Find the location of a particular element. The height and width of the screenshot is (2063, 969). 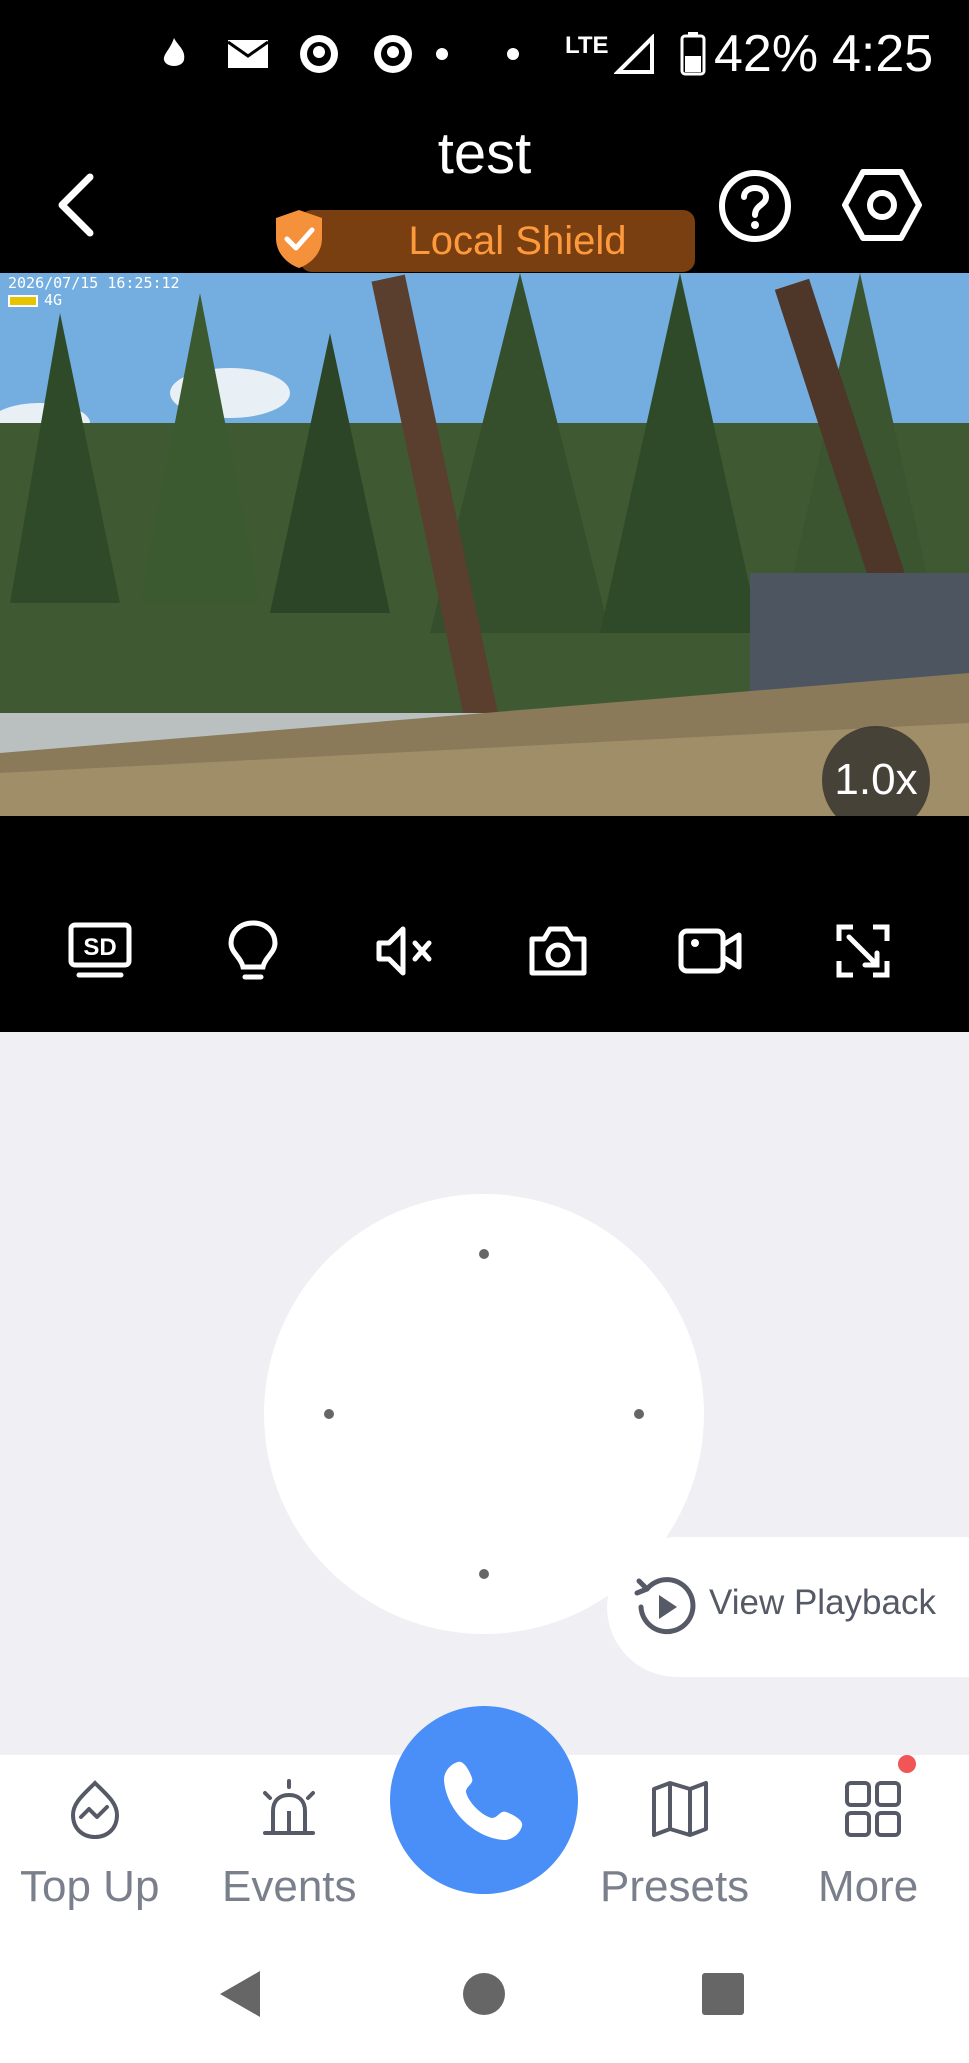

mute-button is located at coordinates (405, 951).